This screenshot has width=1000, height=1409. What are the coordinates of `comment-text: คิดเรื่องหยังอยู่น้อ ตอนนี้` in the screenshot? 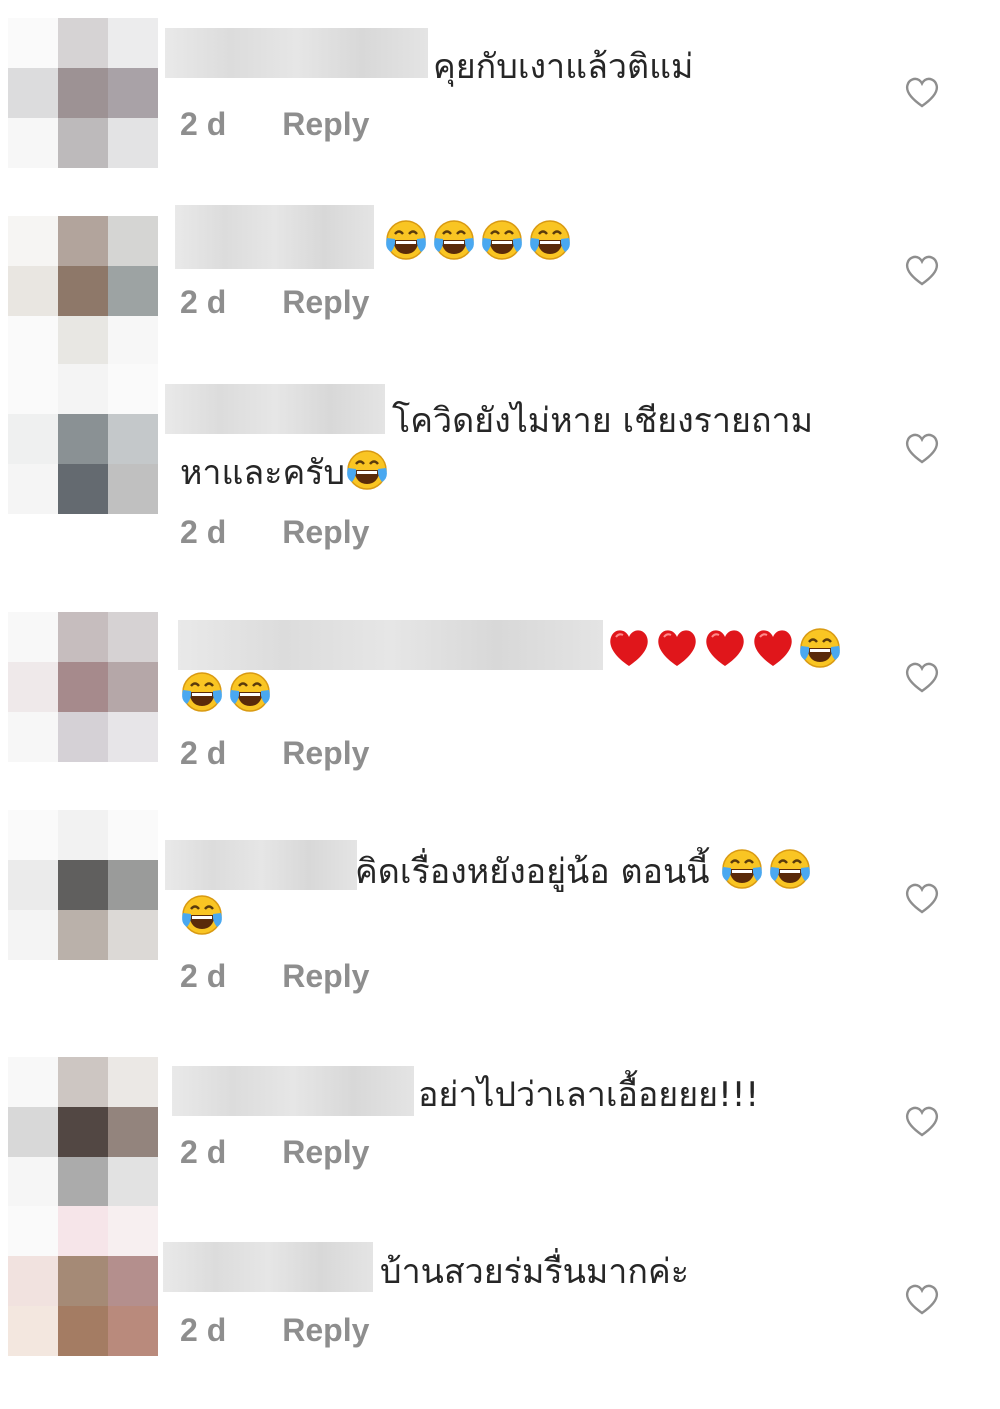 It's located at (585, 872).